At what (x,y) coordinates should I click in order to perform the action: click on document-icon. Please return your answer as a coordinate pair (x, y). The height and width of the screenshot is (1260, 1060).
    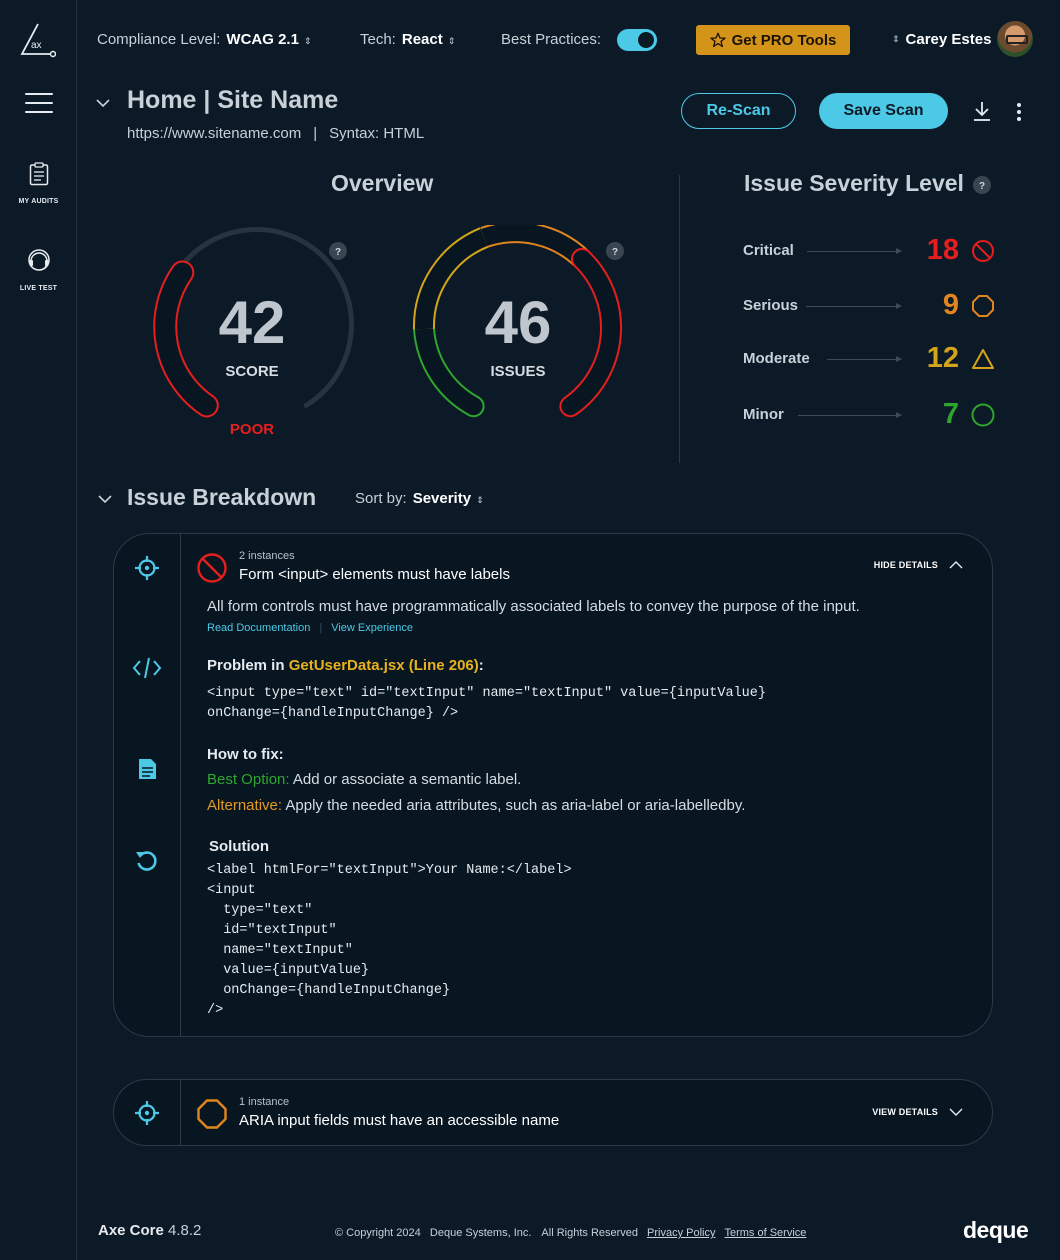
    Looking at the image, I should click on (147, 769).